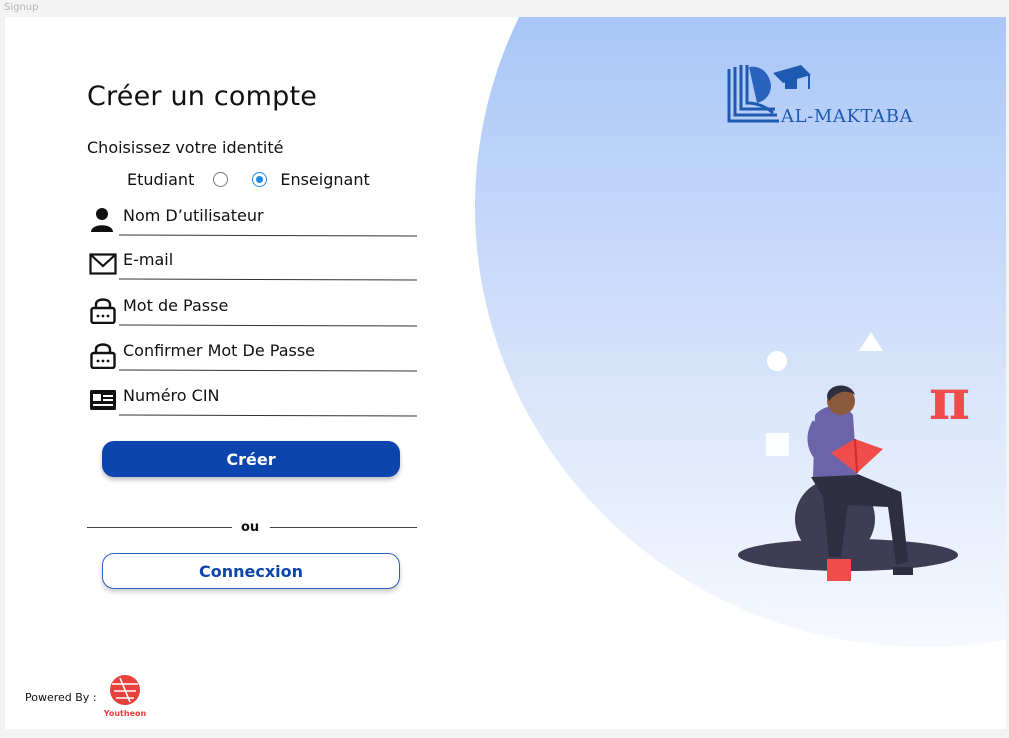 The image size is (1009, 738). What do you see at coordinates (260, 179) in the screenshot?
I see `role-enseignant-radio` at bounding box center [260, 179].